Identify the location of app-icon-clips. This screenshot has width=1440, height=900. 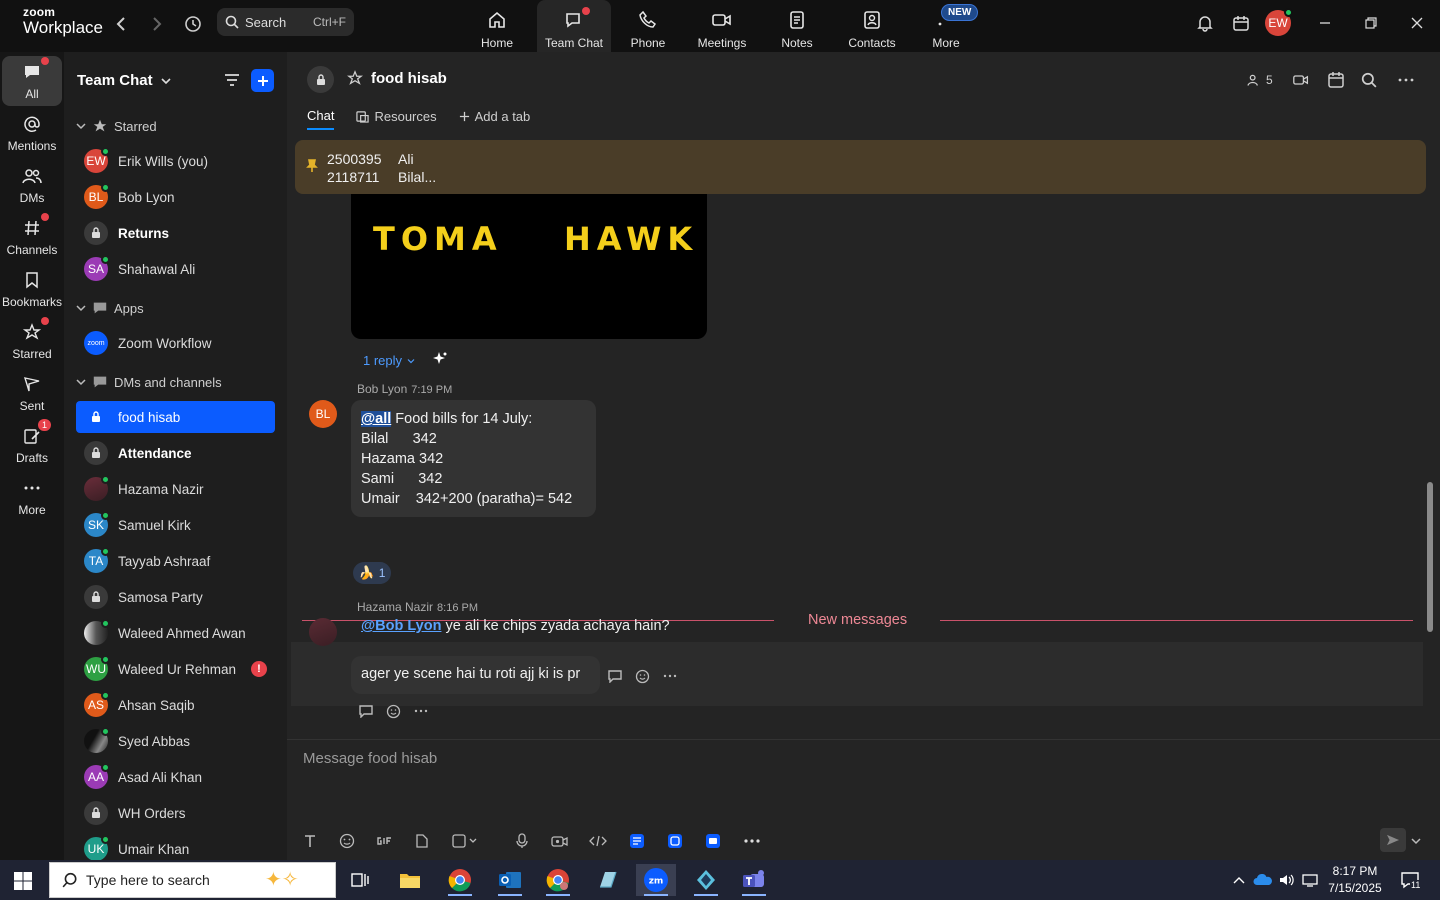
(713, 841).